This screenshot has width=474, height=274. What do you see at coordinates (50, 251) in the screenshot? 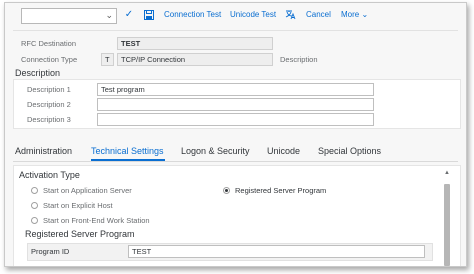
I see `program-id-label: Program ID` at bounding box center [50, 251].